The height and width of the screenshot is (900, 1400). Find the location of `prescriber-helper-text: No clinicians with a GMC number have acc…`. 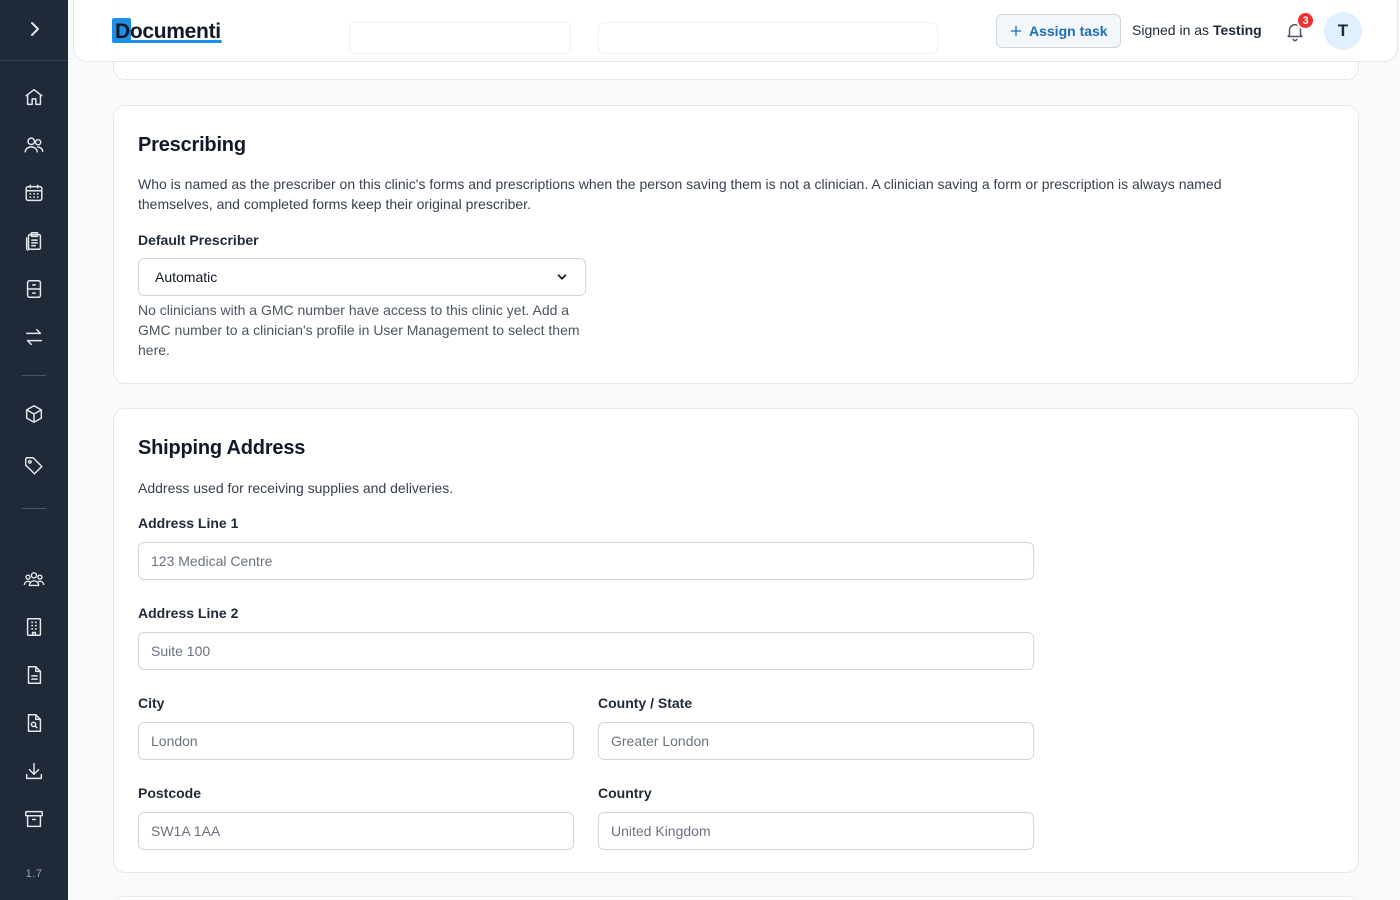

prescriber-helper-text: No clinicians with a GMC number have acc… is located at coordinates (359, 330).